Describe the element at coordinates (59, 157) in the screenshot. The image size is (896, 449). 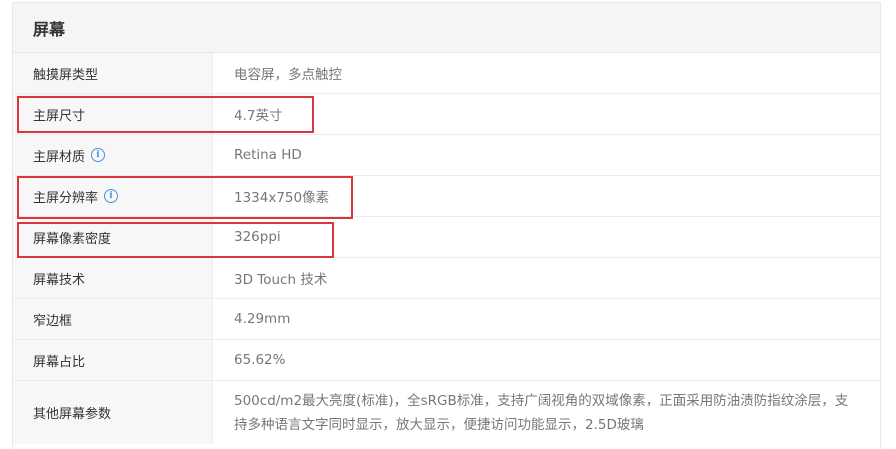
I see `spec-label: 主屏材质` at that location.